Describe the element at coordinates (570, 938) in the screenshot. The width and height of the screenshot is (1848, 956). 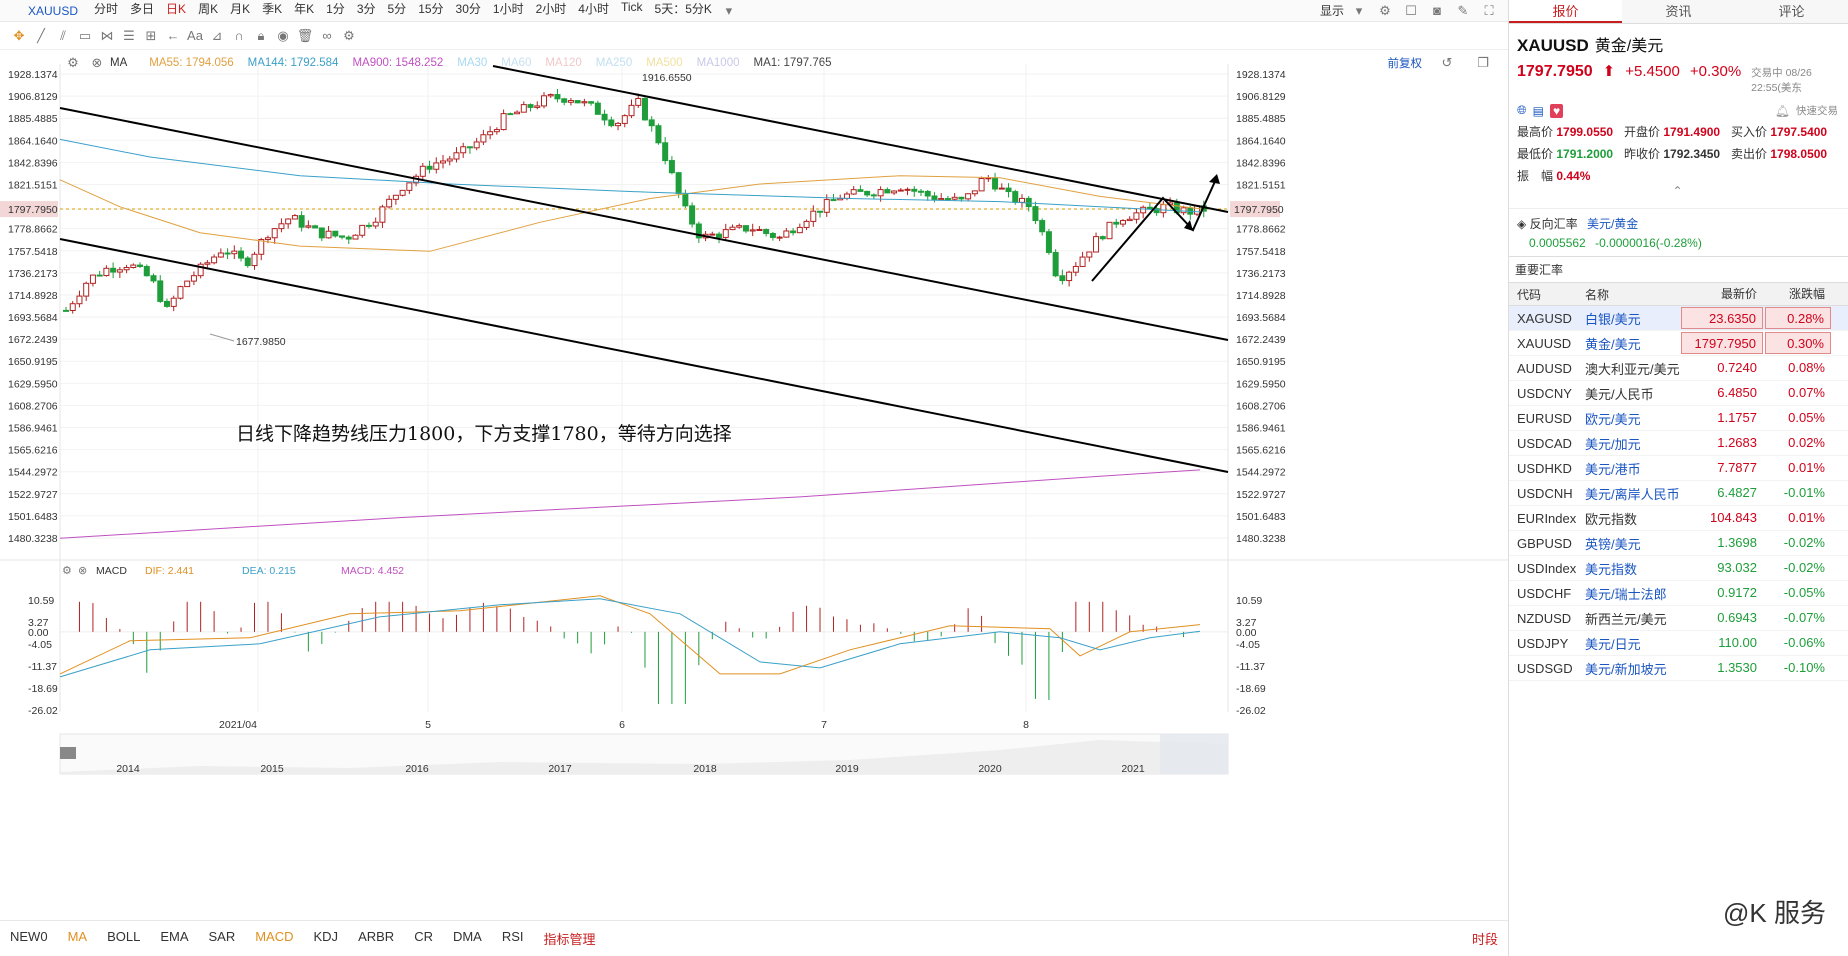
I see `indicator-11: 指标管理` at that location.